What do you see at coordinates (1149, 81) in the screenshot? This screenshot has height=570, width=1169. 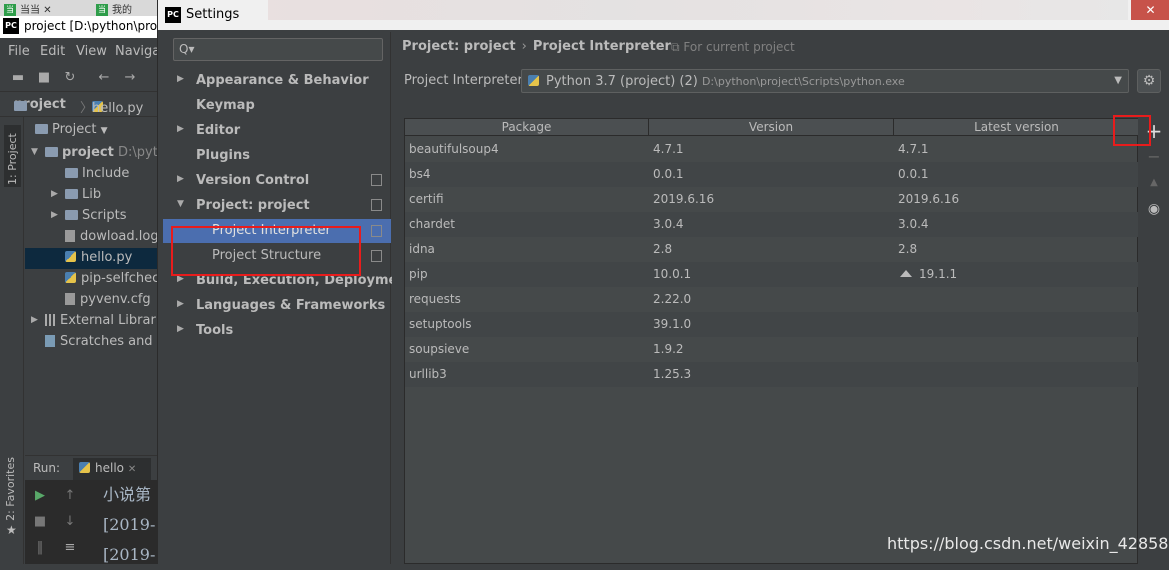 I see `gear-icon: ⚙` at bounding box center [1149, 81].